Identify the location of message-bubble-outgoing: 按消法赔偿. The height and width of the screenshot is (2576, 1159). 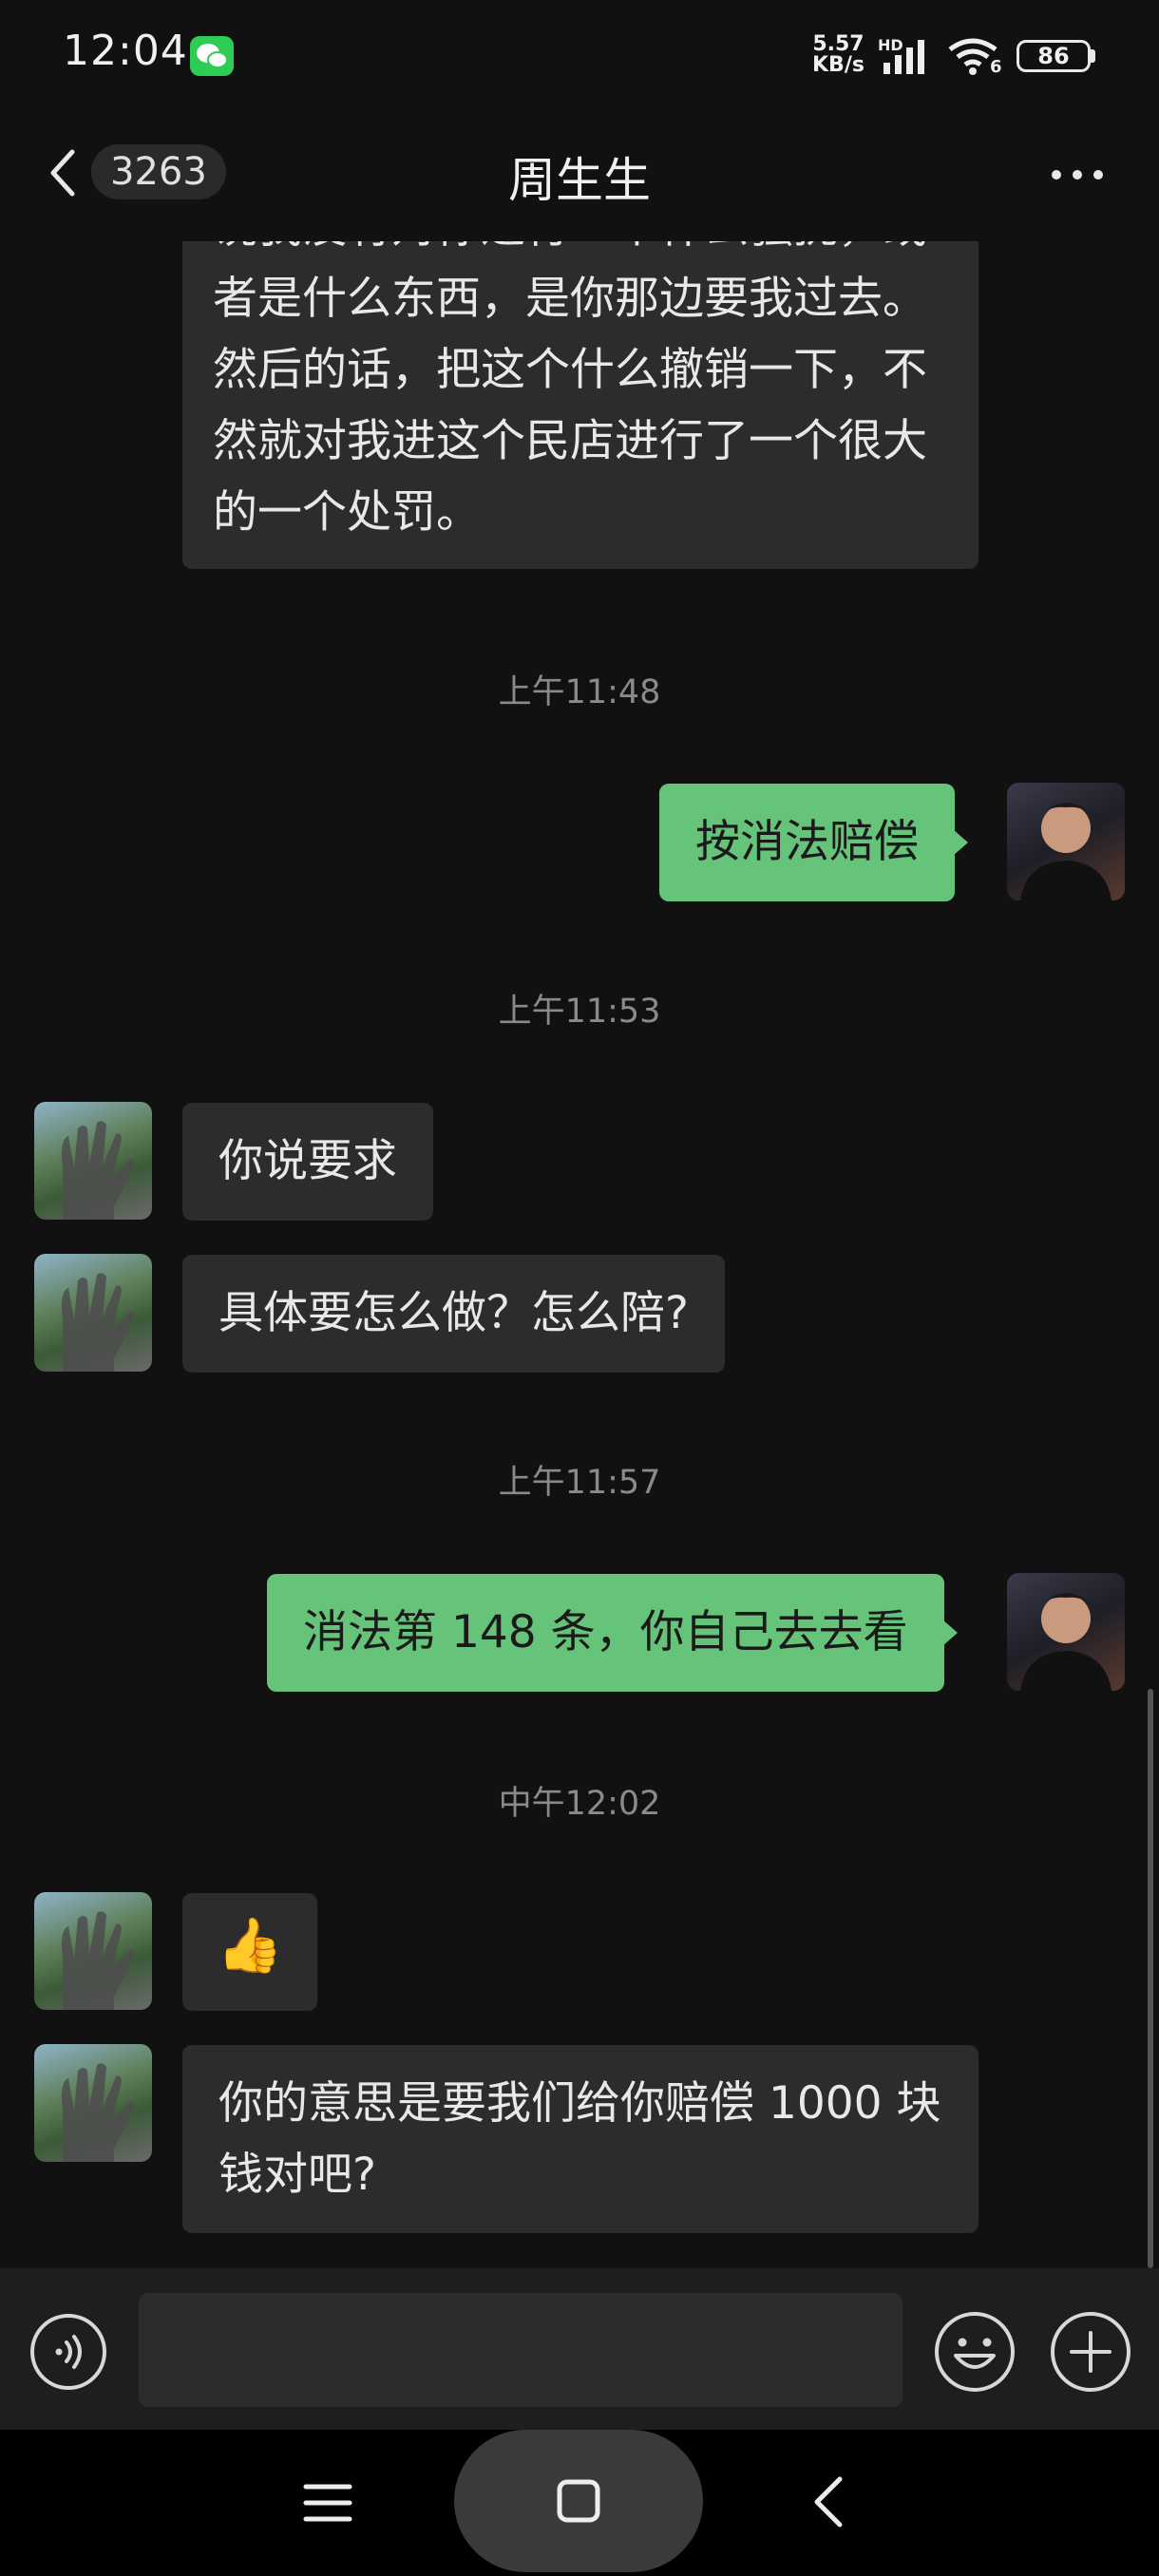
(813, 842).